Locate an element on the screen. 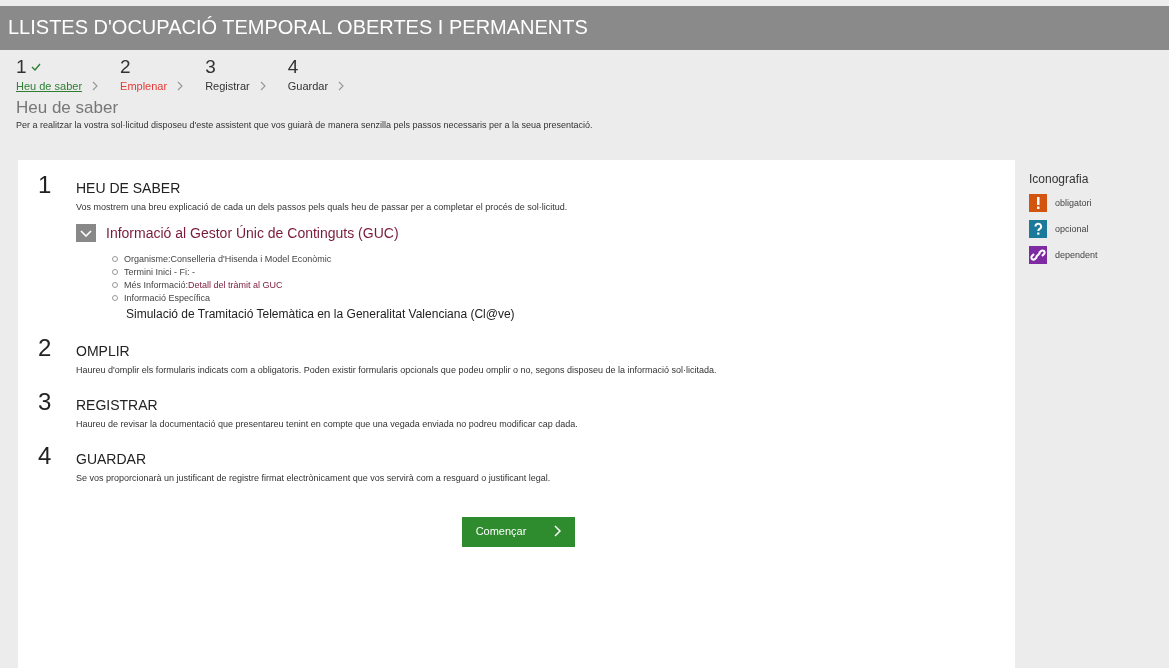  intro-text: Per a realitzar la vostra sol·licitud disposeu d'este assistent que vos guiarà de manera senzilla pels passos necessaris per a la seua presentació. is located at coordinates (304, 125).